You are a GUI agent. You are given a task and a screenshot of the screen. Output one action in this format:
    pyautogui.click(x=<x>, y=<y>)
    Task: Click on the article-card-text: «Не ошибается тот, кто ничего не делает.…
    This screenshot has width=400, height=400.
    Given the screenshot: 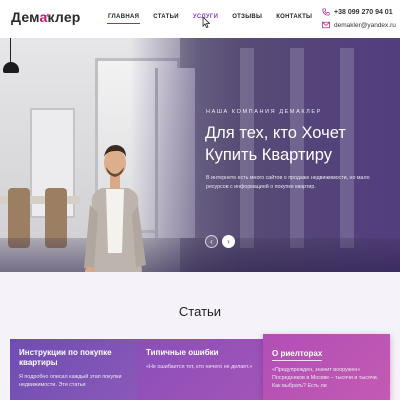 What is the action you would take?
    pyautogui.click(x=199, y=367)
    